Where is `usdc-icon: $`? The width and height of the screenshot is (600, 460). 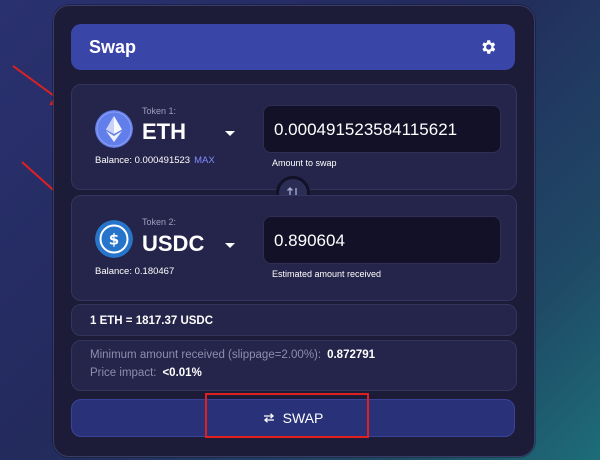
usdc-icon: $ is located at coordinates (114, 239).